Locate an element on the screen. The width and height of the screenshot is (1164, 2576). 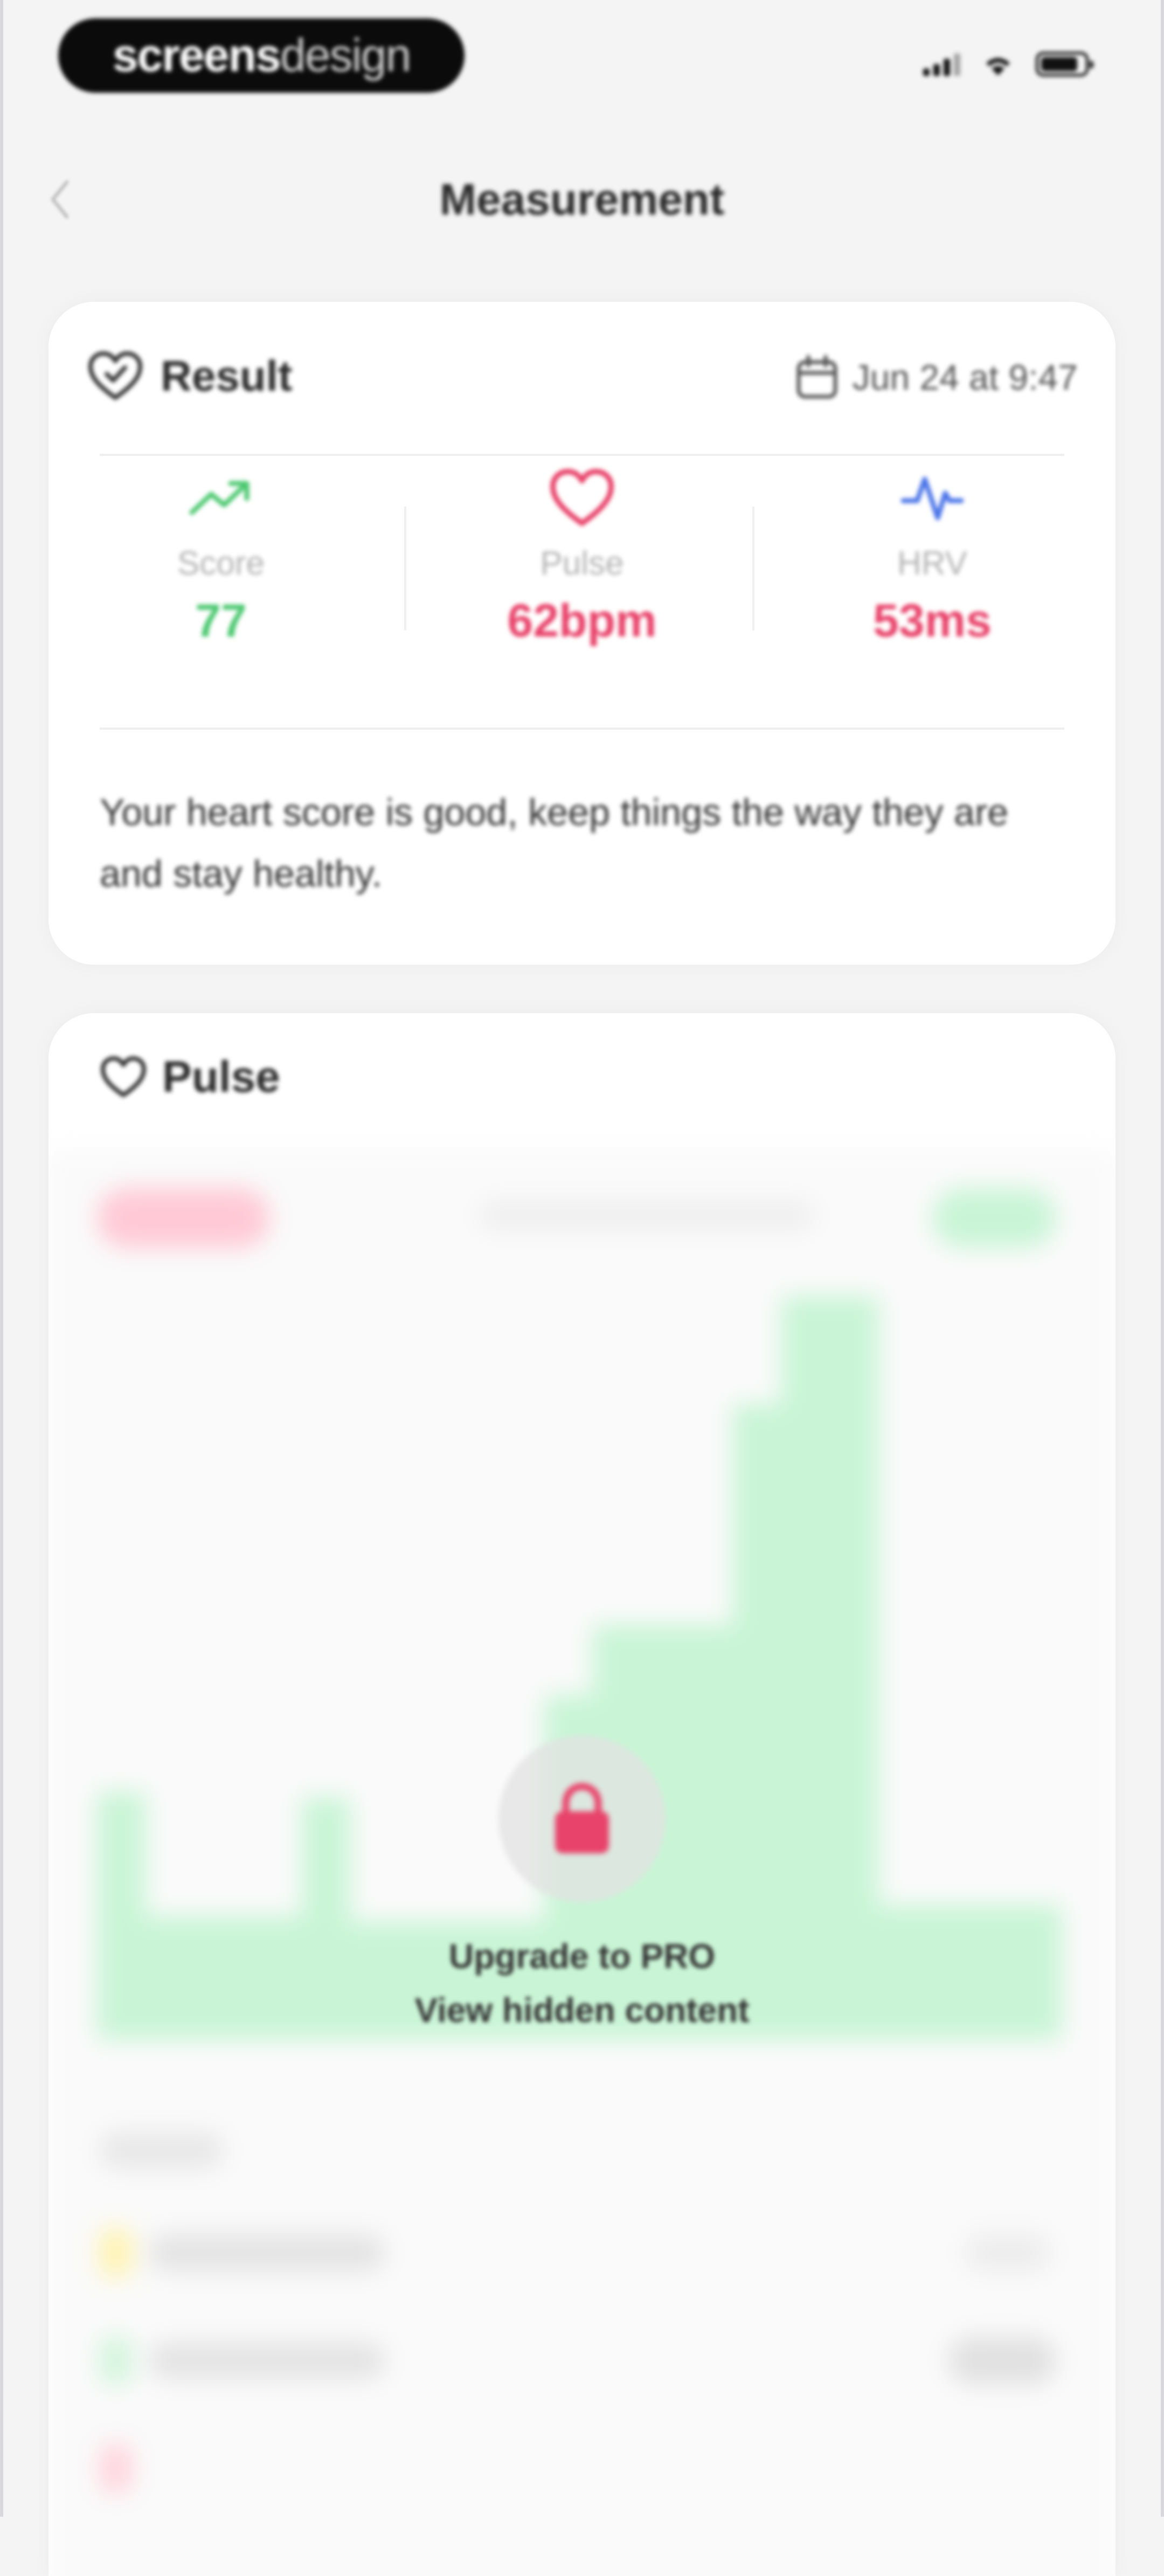
upgrade-pro-text: Upgrade to PRO View hidden content is located at coordinates (582, 1983).